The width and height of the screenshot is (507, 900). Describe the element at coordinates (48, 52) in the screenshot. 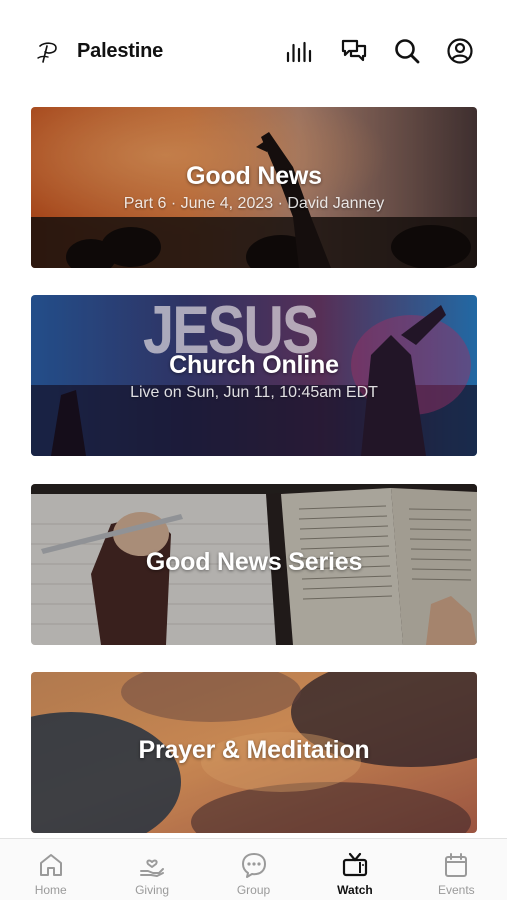

I see `logo-icon` at that location.